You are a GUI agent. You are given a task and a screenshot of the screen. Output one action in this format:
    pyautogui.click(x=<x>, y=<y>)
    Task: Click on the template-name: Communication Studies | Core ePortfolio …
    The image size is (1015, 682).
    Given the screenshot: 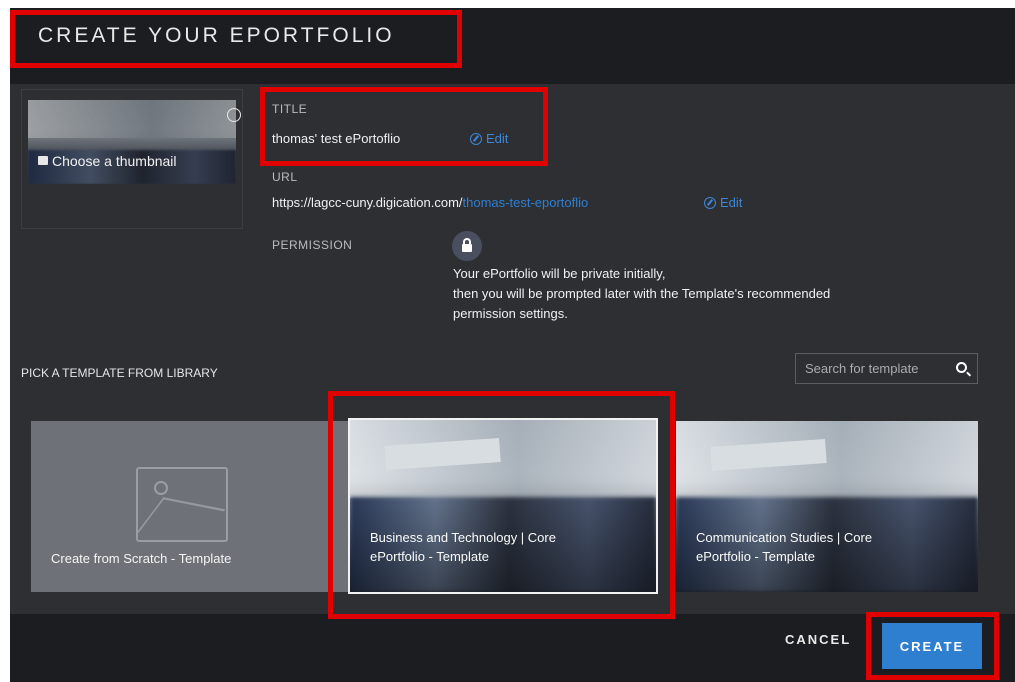 What is the action you would take?
    pyautogui.click(x=784, y=547)
    